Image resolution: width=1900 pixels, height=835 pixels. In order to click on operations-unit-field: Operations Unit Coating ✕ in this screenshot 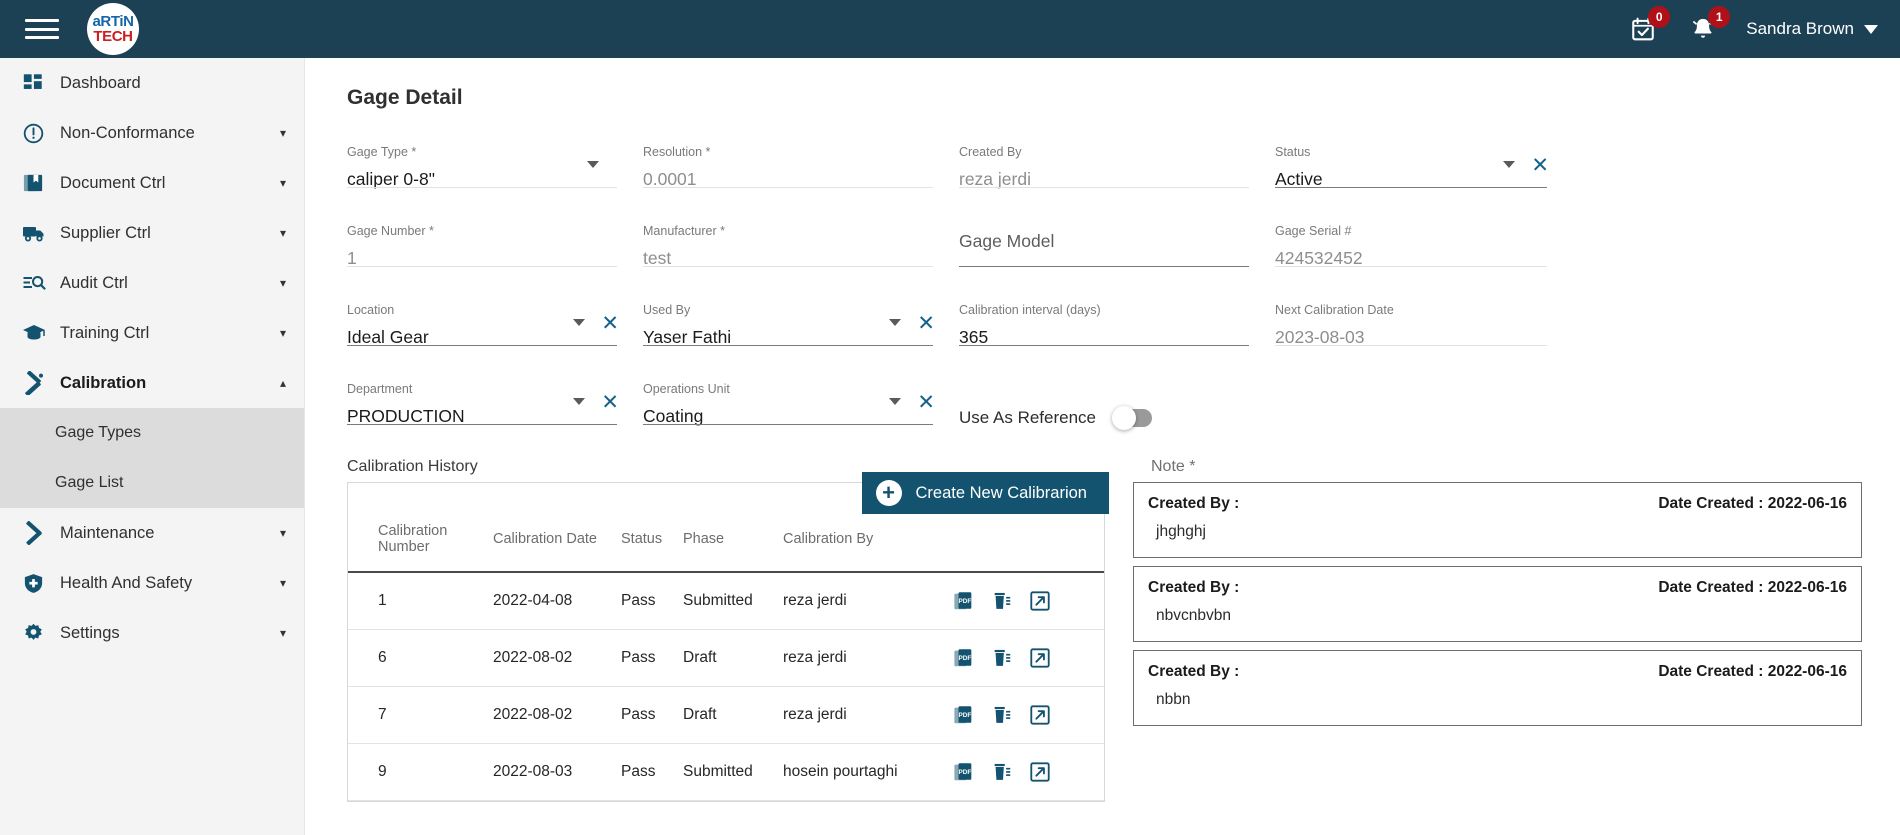, I will do `click(789, 404)`.